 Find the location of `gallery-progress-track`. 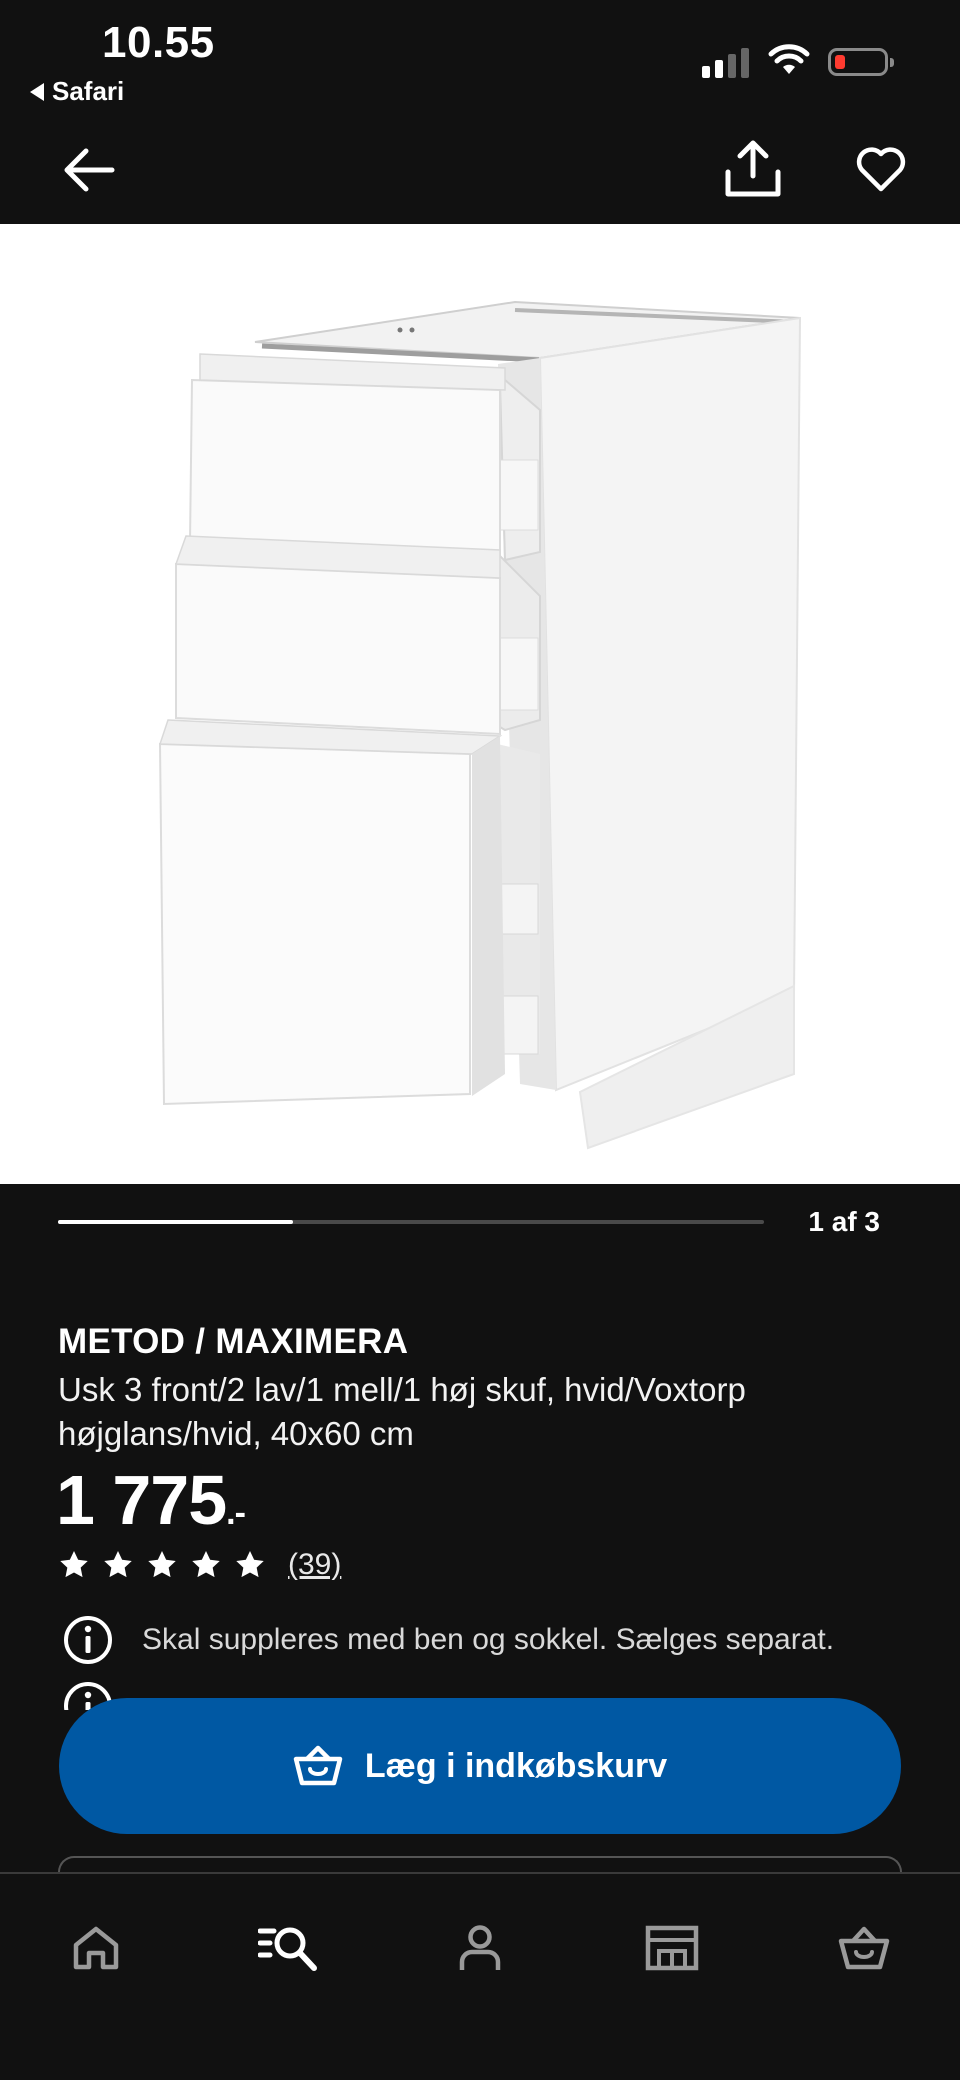

gallery-progress-track is located at coordinates (411, 1222).